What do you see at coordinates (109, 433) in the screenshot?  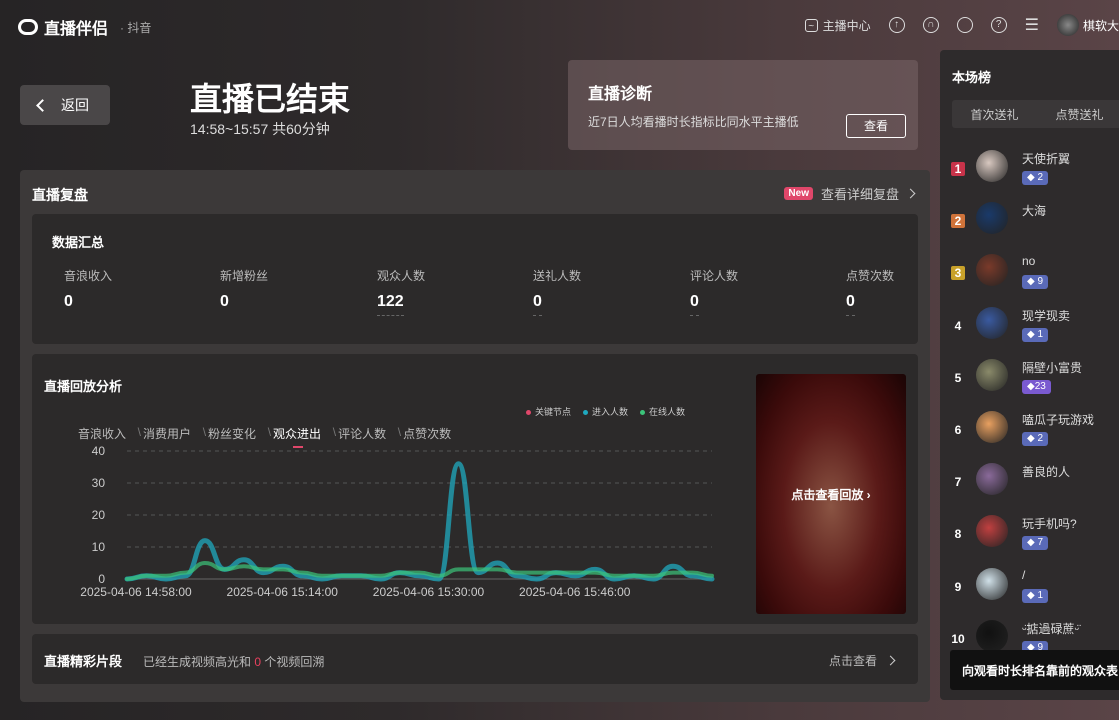 I see `tab-gift-income: 音浪收入` at bounding box center [109, 433].